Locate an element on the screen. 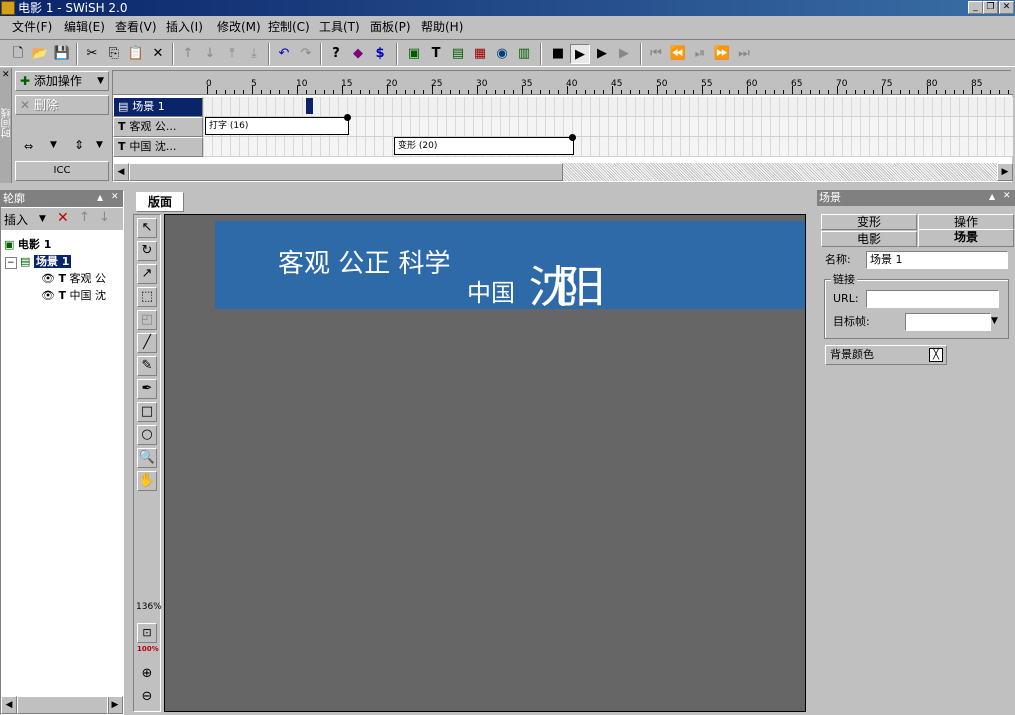  tree-item-text2: 中国 沈 is located at coordinates (87, 295).